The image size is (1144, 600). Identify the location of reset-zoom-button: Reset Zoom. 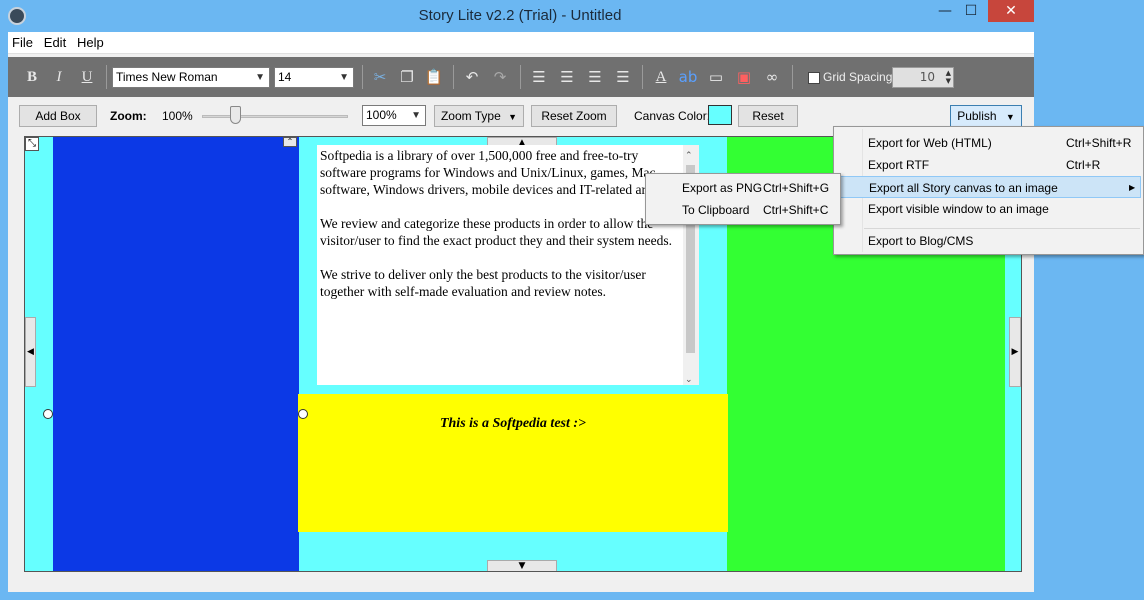
(574, 116).